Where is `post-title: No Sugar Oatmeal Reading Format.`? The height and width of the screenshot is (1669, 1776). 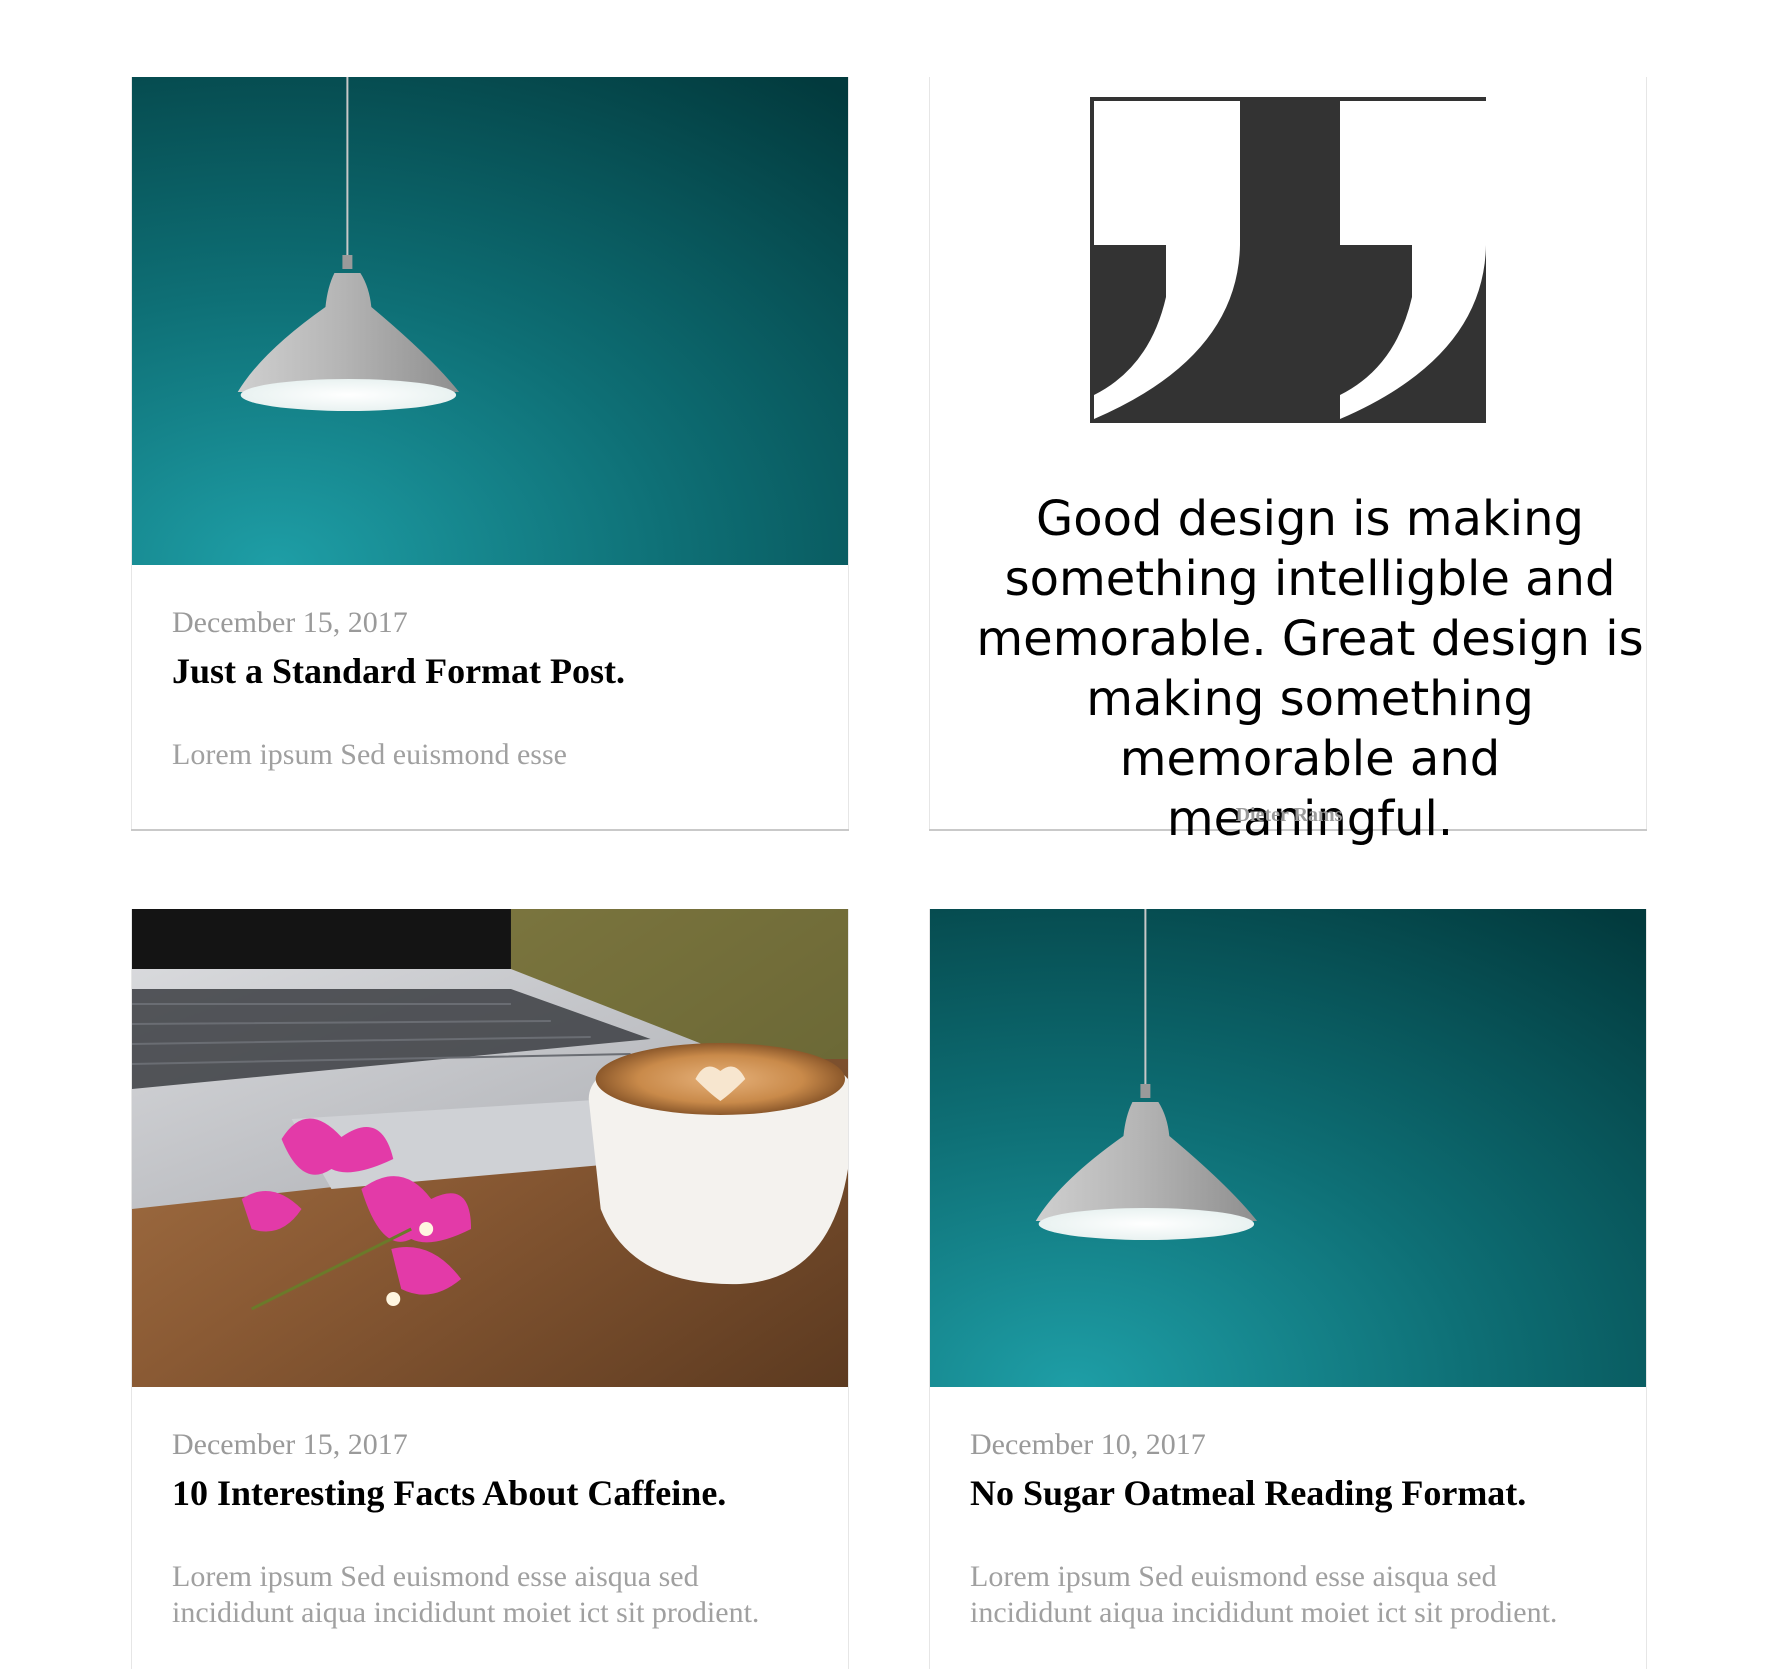
post-title: No Sugar Oatmeal Reading Format. is located at coordinates (1288, 1493).